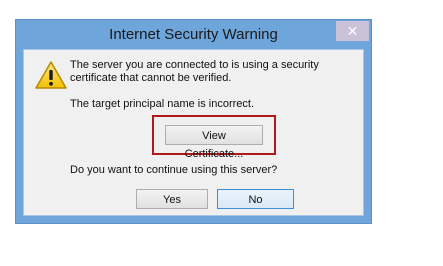 The image size is (443, 266). I want to click on principal-name-text: The target principal name is incorrect., so click(162, 104).